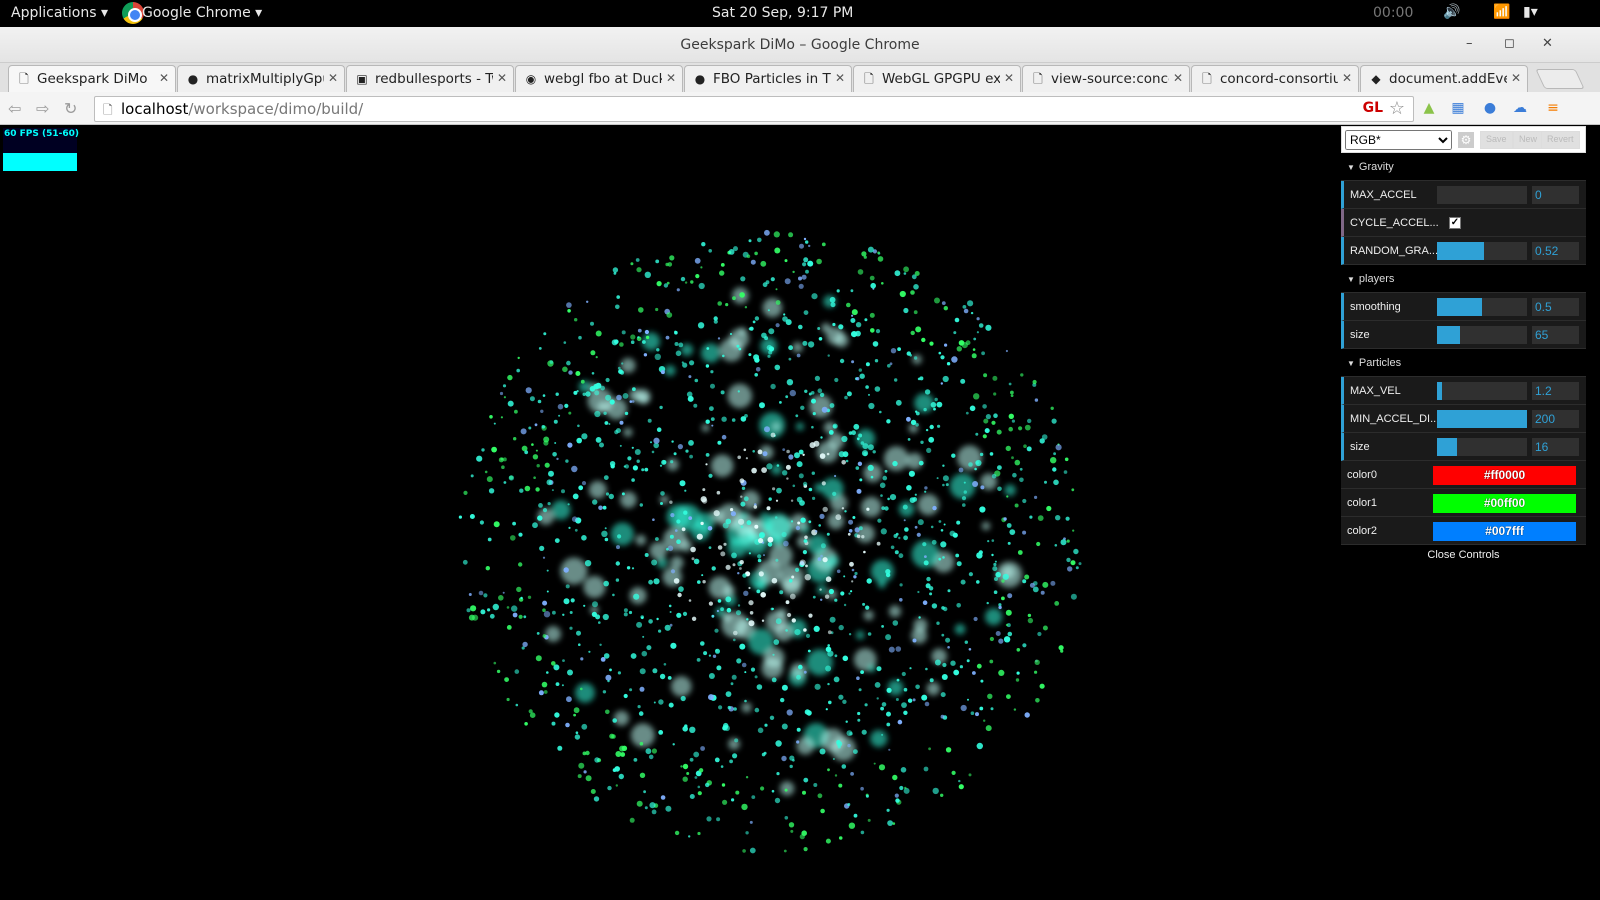 This screenshot has height=900, width=1600. Describe the element at coordinates (1504, 531) in the screenshot. I see `color2-picker: #007fff` at that location.